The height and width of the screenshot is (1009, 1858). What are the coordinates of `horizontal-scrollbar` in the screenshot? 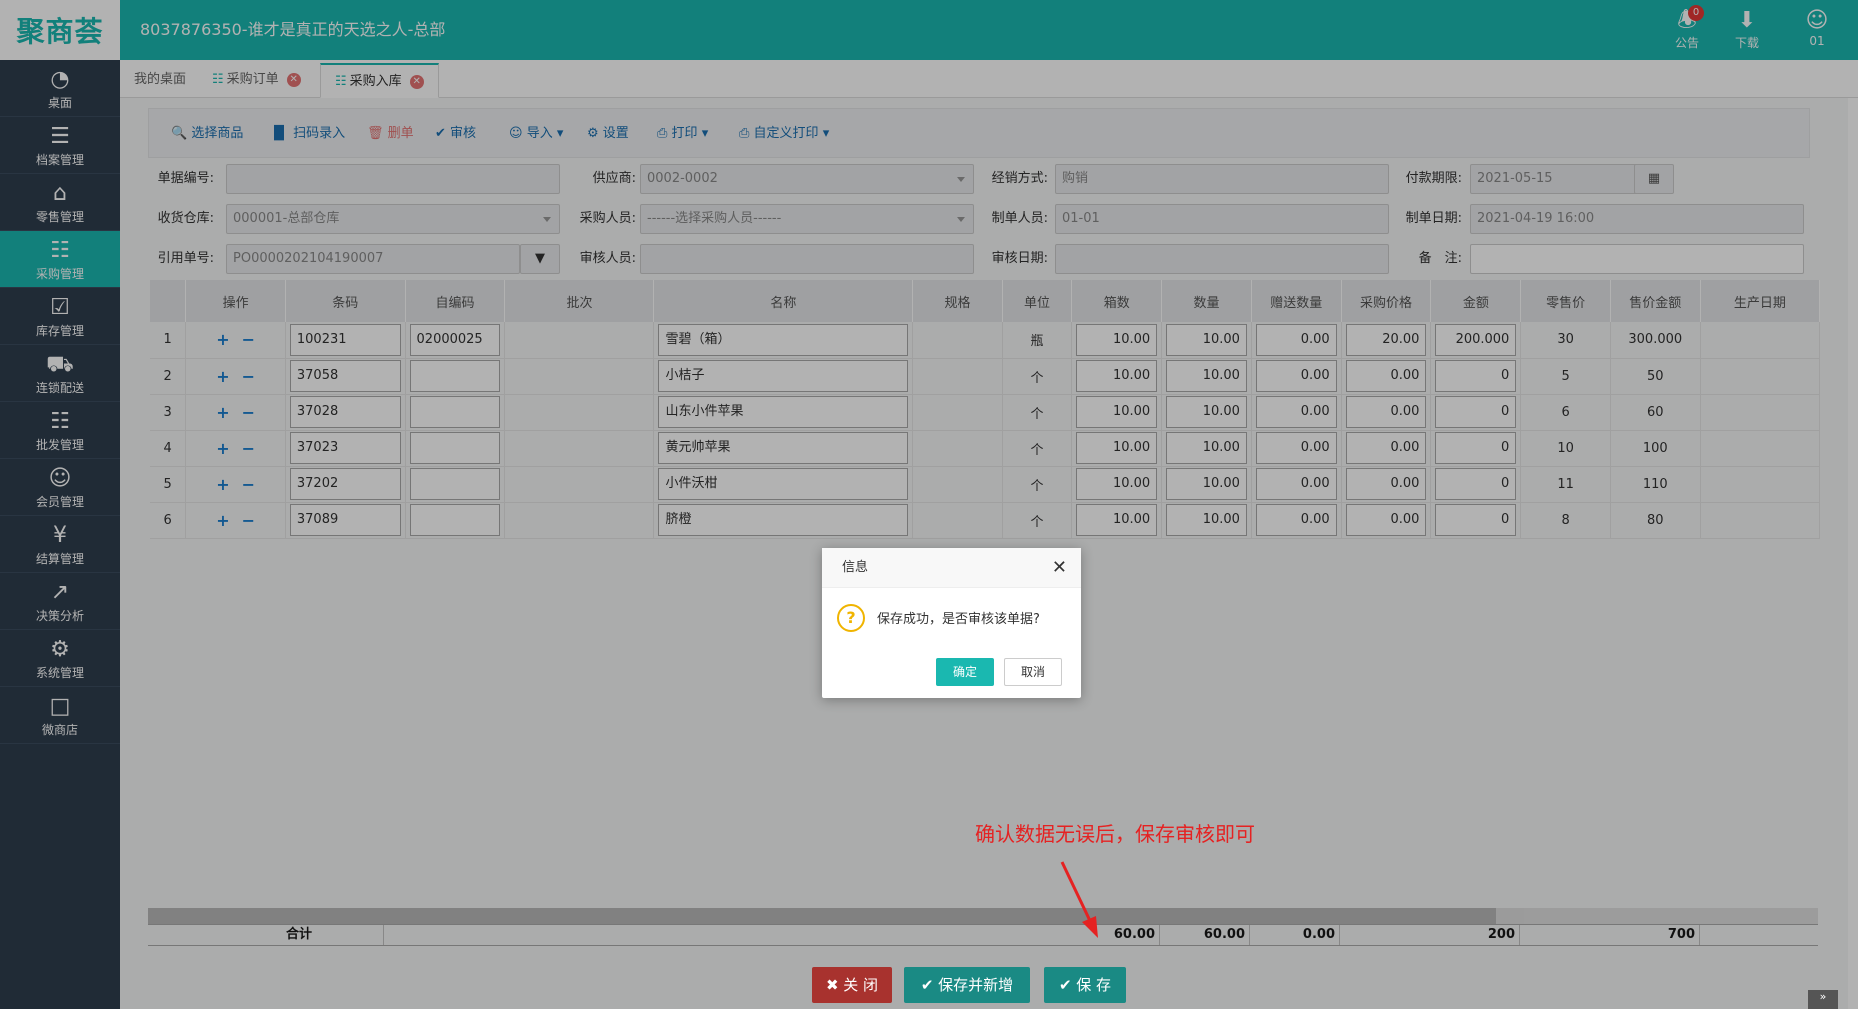 It's located at (983, 916).